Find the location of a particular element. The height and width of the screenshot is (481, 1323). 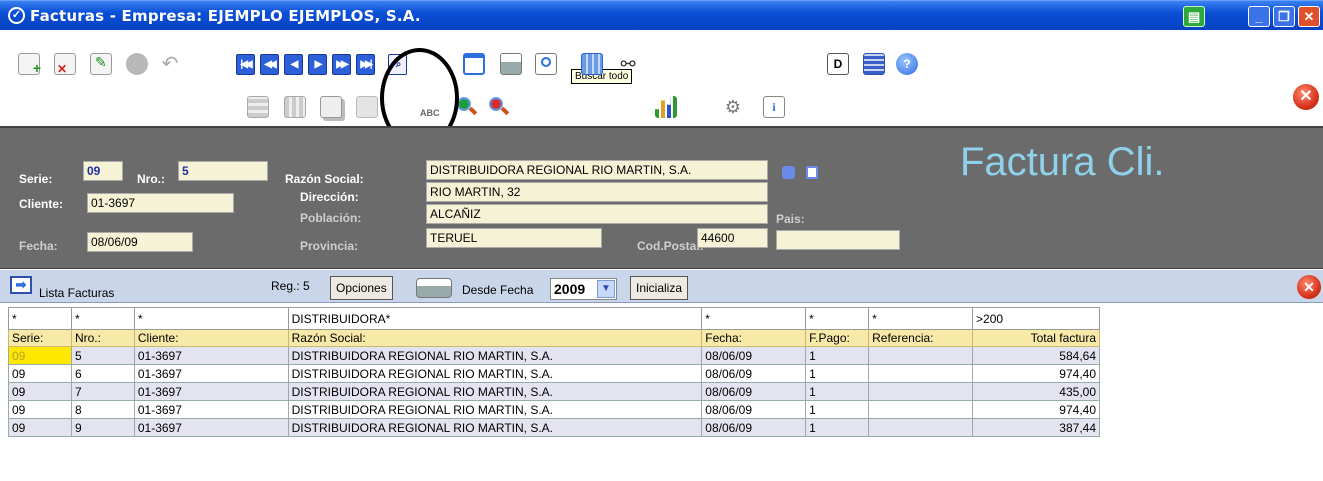

cod-postal-field: 44600 is located at coordinates (732, 238).